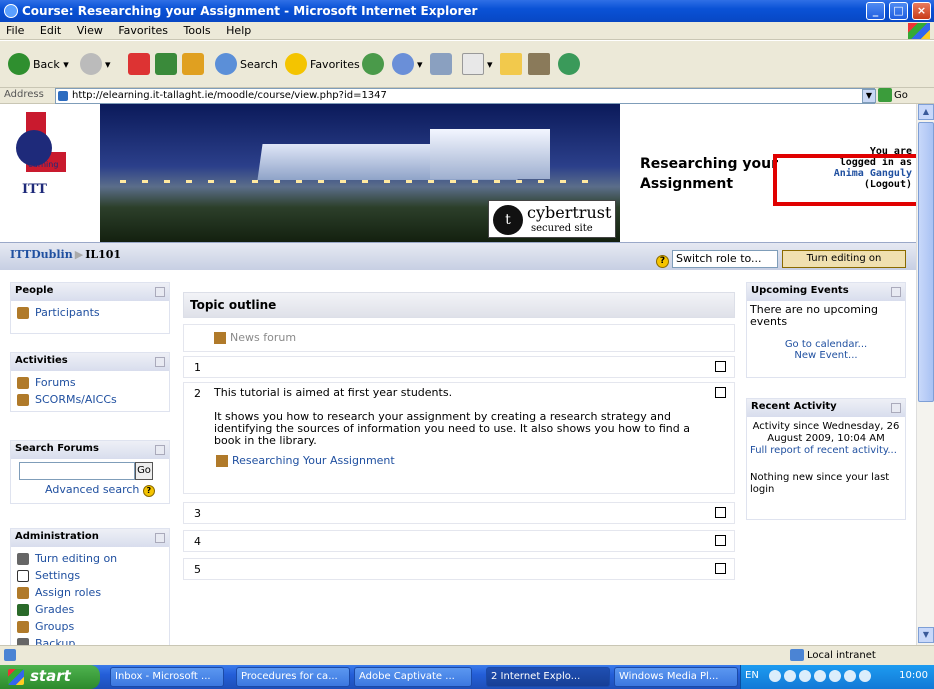 This screenshot has height=689, width=934. What do you see at coordinates (752, 675) in the screenshot?
I see `language-indicator: EN` at bounding box center [752, 675].